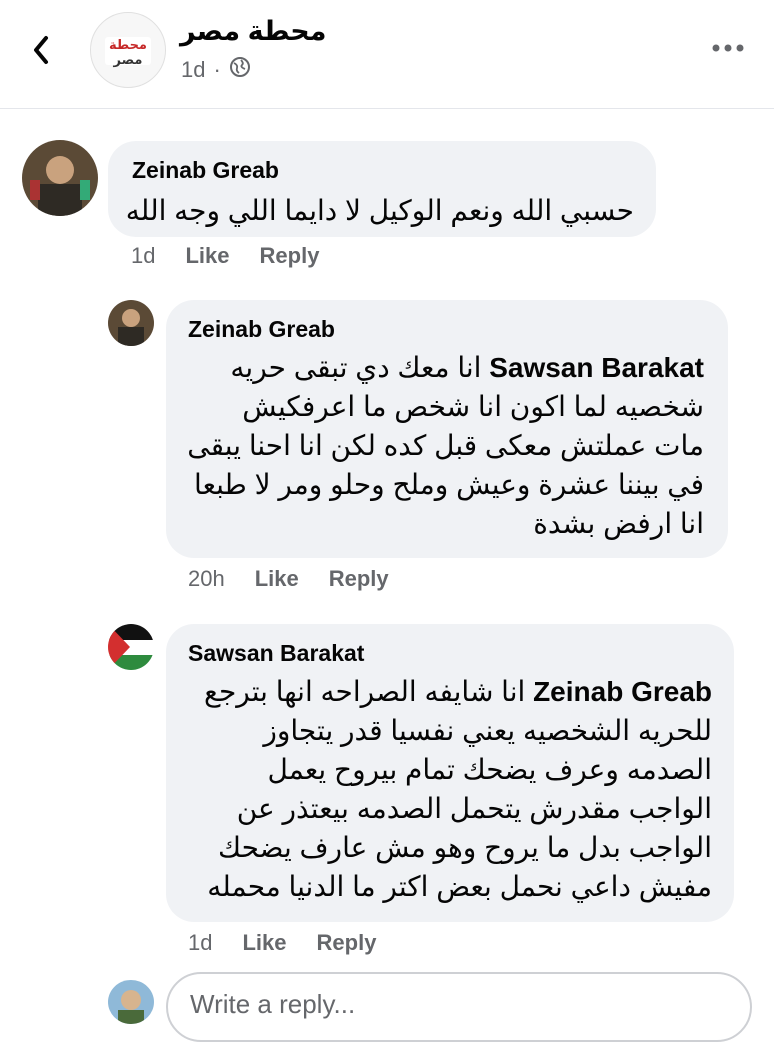 This screenshot has height=1042, width=774. What do you see at coordinates (622, 691) in the screenshot?
I see `mention-link: Zeinab Greab` at bounding box center [622, 691].